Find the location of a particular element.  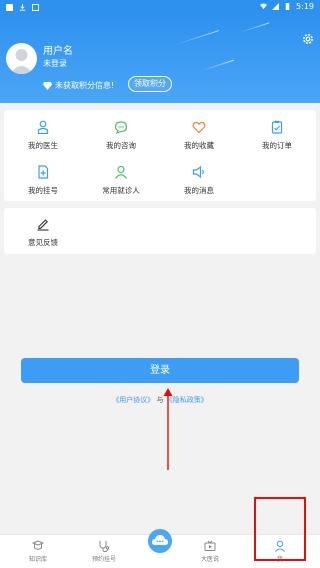

edit-icon is located at coordinates (43, 225).